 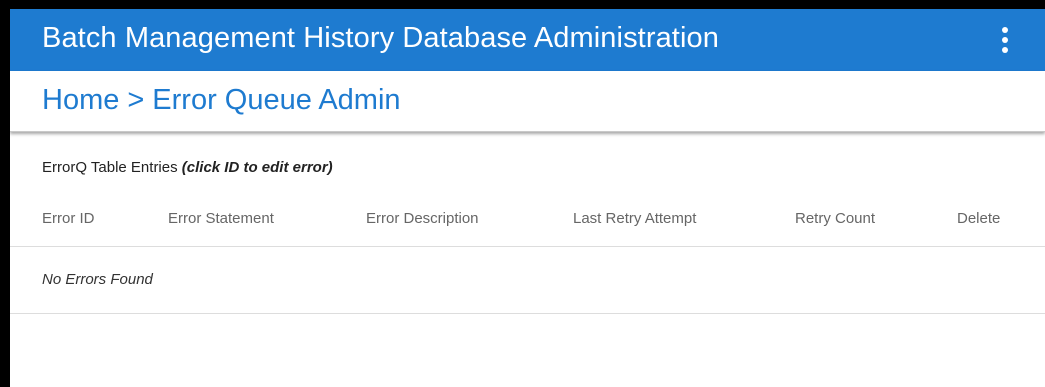 What do you see at coordinates (422, 218) in the screenshot?
I see `column-header-error-description: Error Description` at bounding box center [422, 218].